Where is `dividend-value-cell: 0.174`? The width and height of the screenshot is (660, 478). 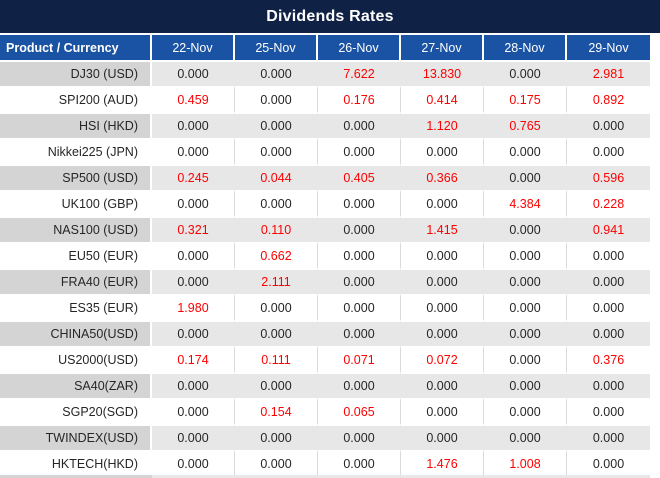
dividend-value-cell: 0.174 is located at coordinates (193, 359).